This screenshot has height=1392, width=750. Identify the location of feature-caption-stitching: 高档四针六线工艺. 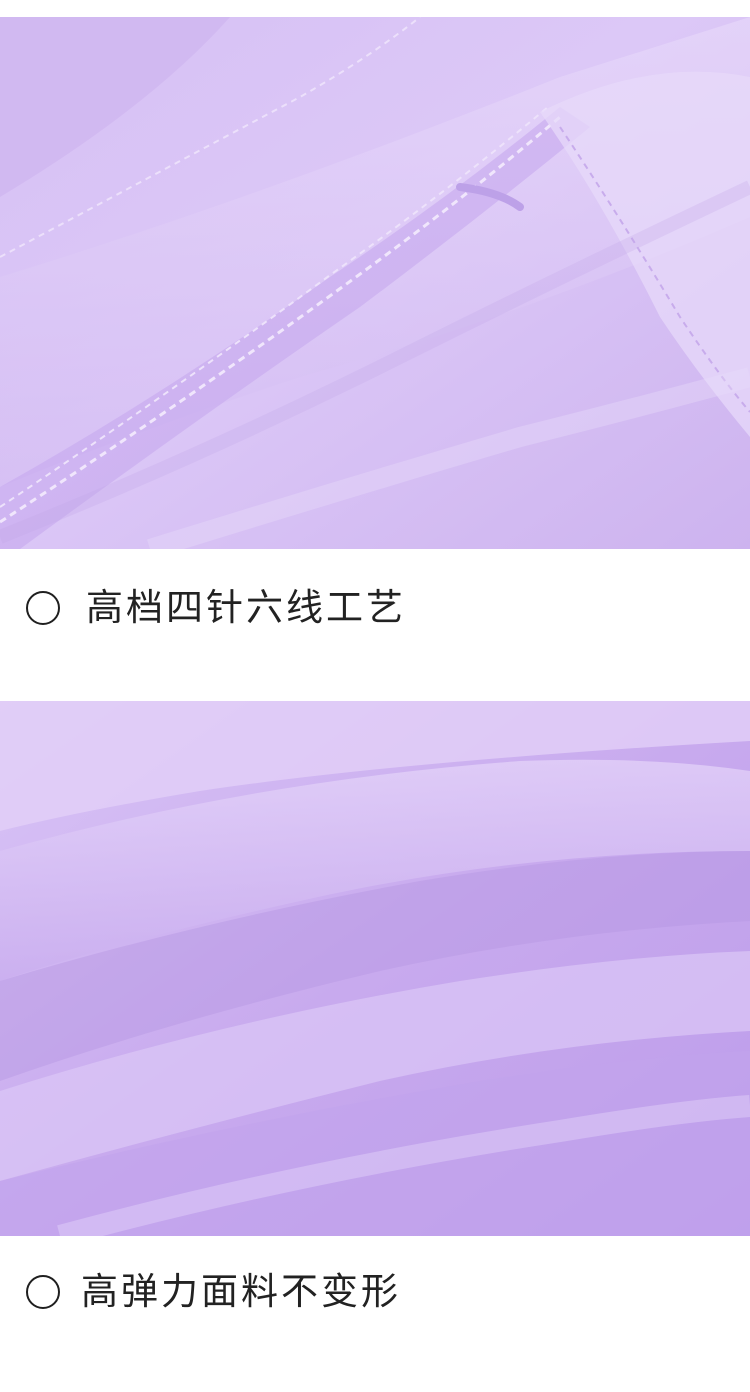
(216, 608).